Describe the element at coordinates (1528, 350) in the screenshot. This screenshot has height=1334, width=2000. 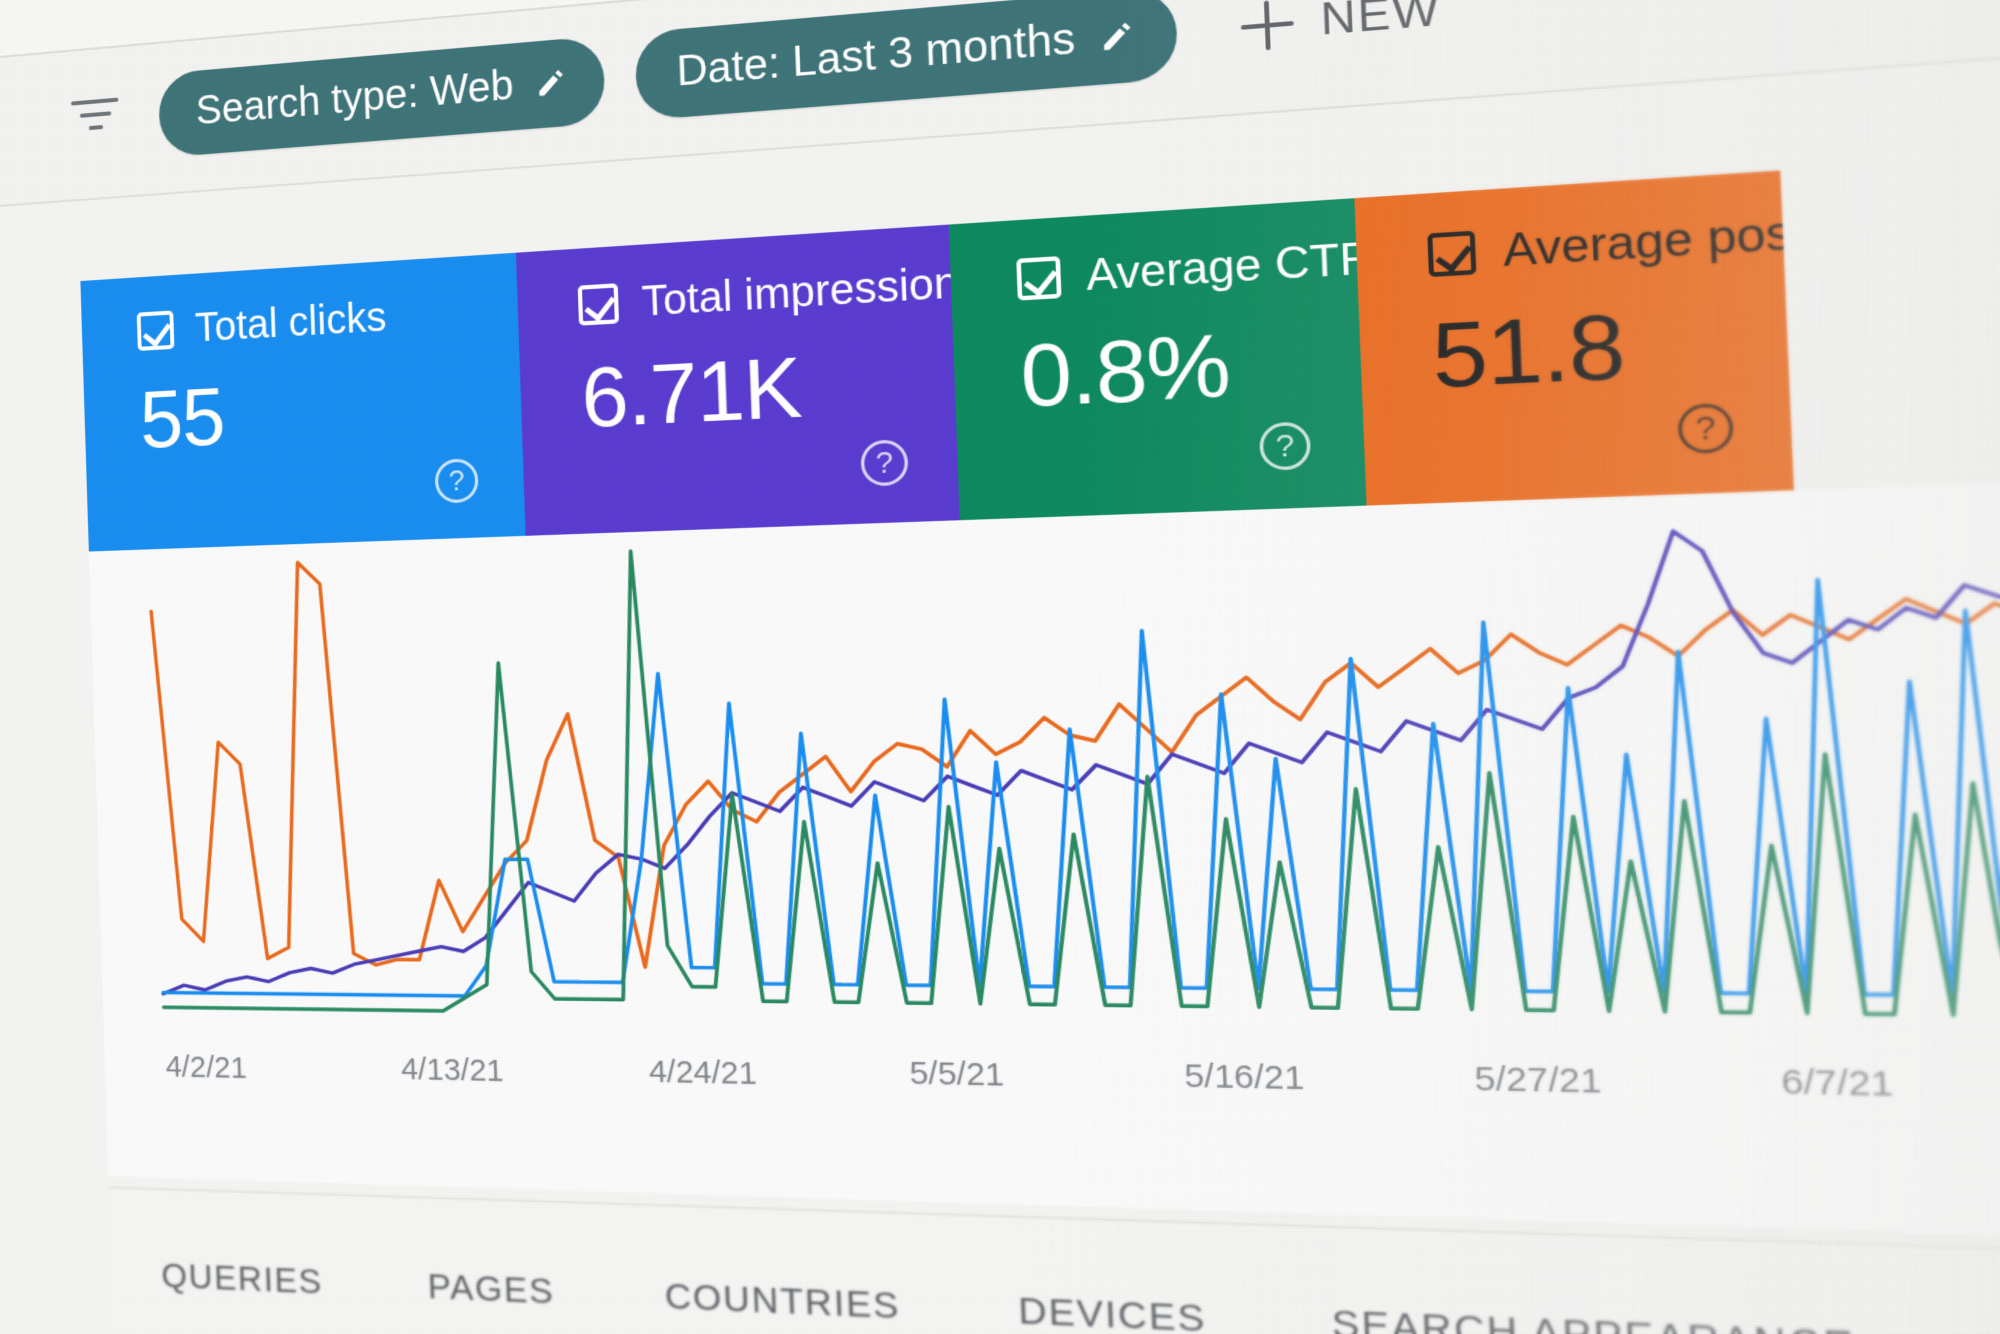
I see `metric-value: 51.8` at that location.